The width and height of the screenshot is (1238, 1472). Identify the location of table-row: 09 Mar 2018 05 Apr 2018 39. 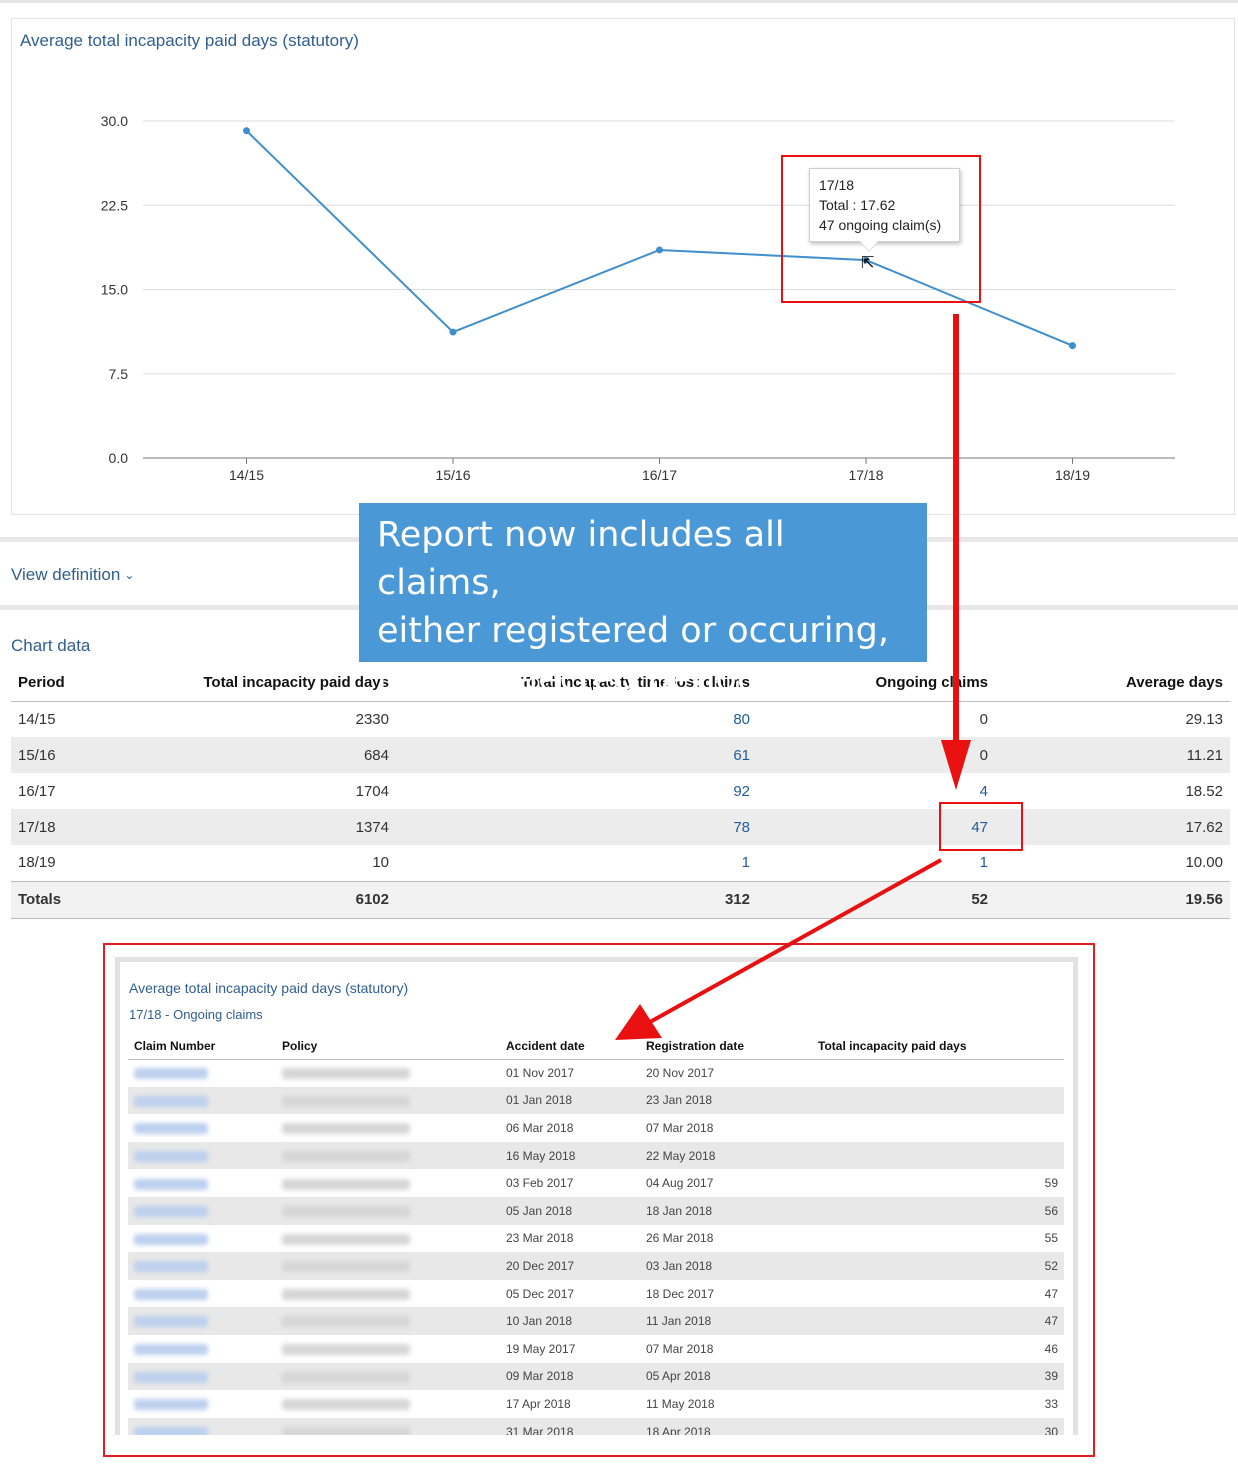
(596, 1376).